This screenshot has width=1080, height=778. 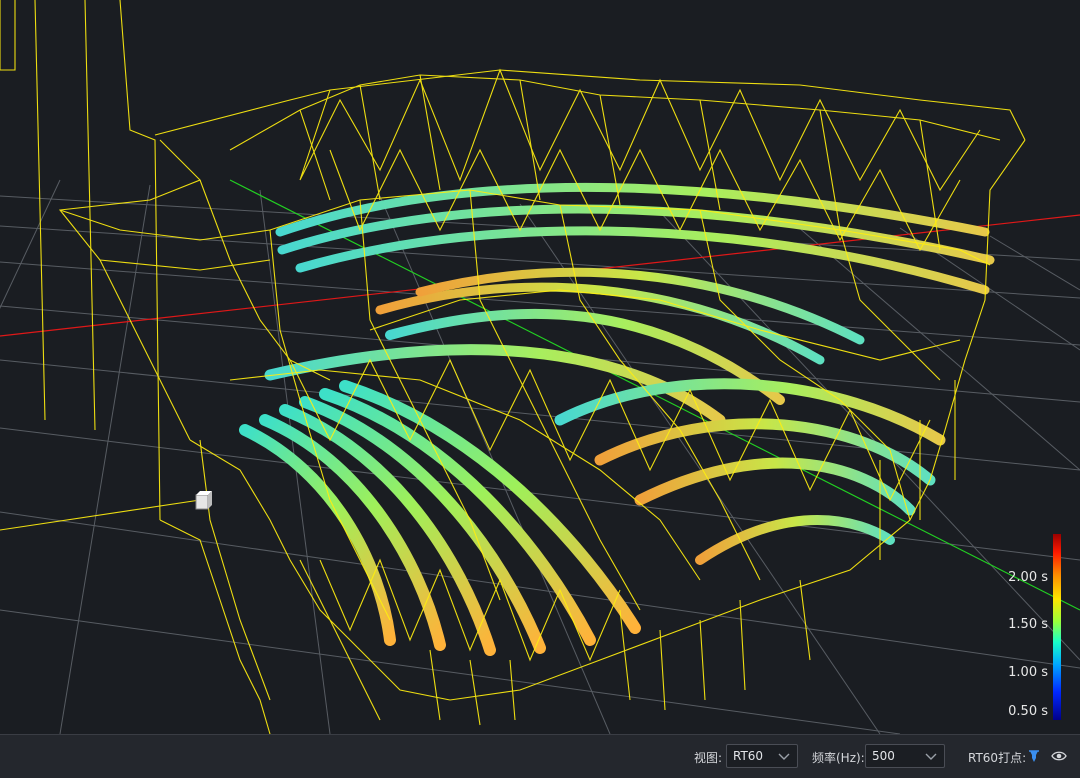 What do you see at coordinates (540, 756) in the screenshot?
I see `bottom-toolbar: 视图: RT60 频率(Hz): 500 RT60打点:` at bounding box center [540, 756].